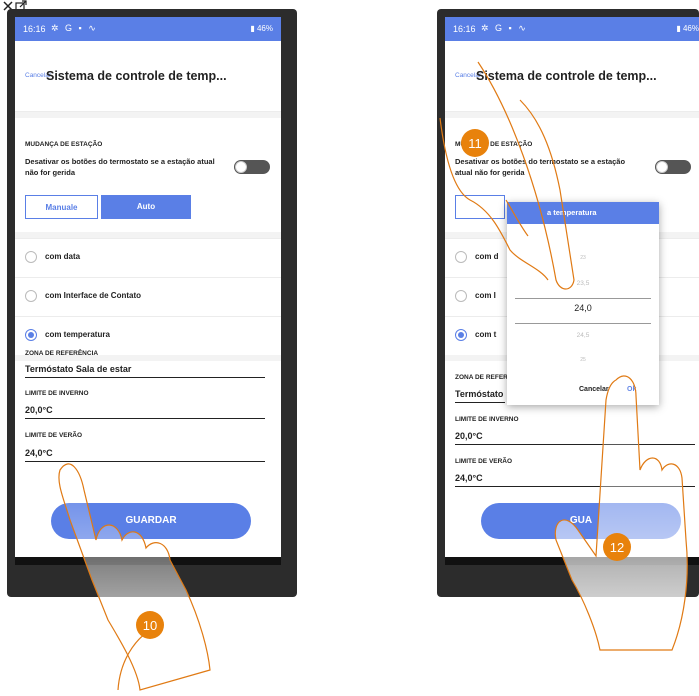 The height and width of the screenshot is (696, 699). I want to click on option-with-contact-interface: com Interface de Contato, so click(148, 296).